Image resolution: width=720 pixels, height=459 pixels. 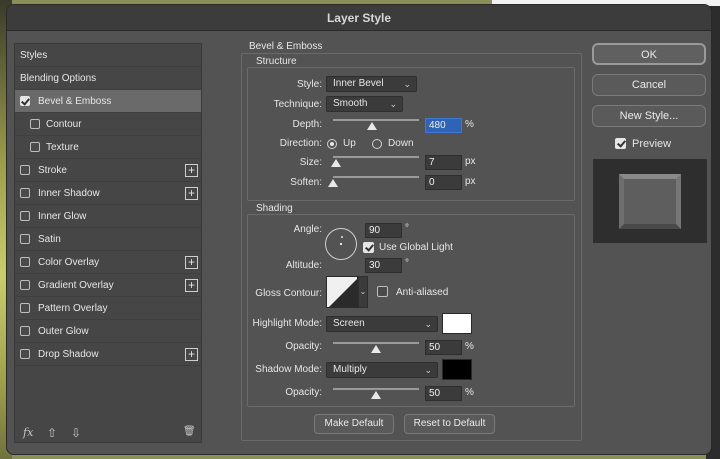 I want to click on style-item-contour: Contour, so click(x=108, y=124).